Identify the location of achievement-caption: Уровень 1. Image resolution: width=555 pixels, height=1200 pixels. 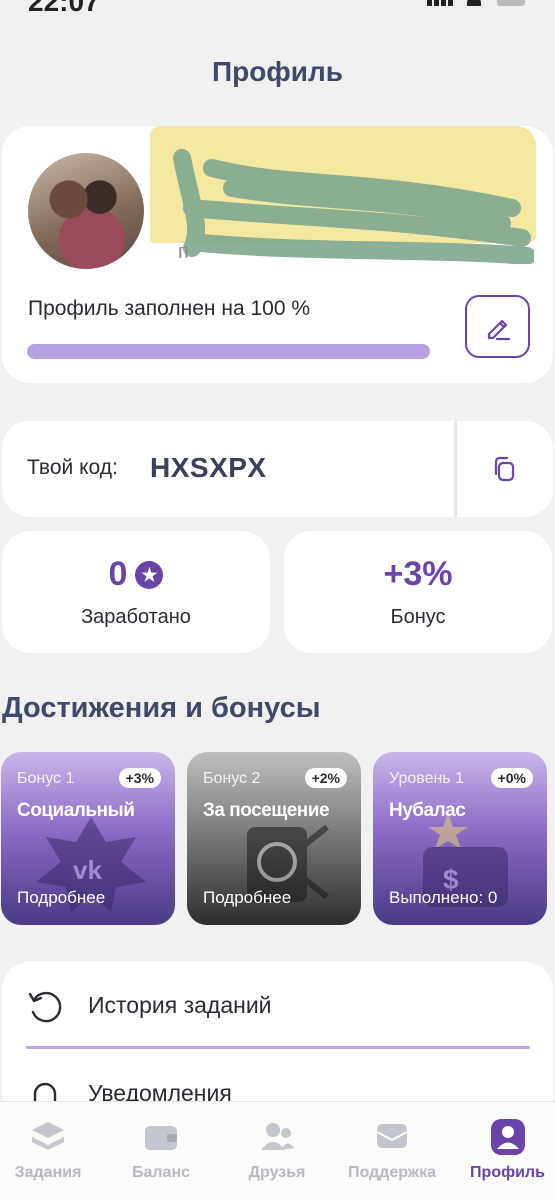
(426, 778).